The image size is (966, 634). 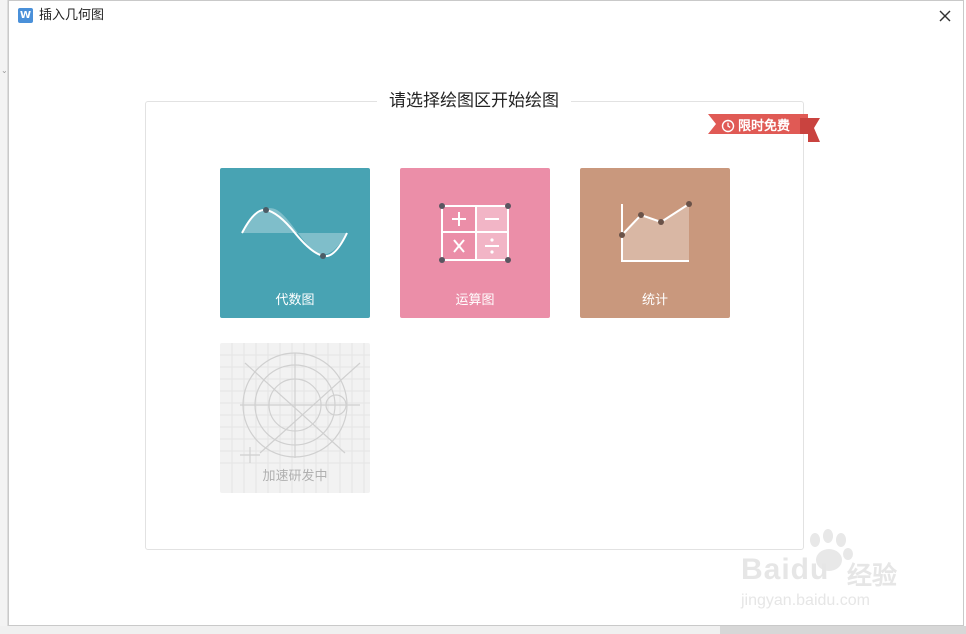 What do you see at coordinates (475, 243) in the screenshot?
I see `tile-calculation-graph: 运算图` at bounding box center [475, 243].